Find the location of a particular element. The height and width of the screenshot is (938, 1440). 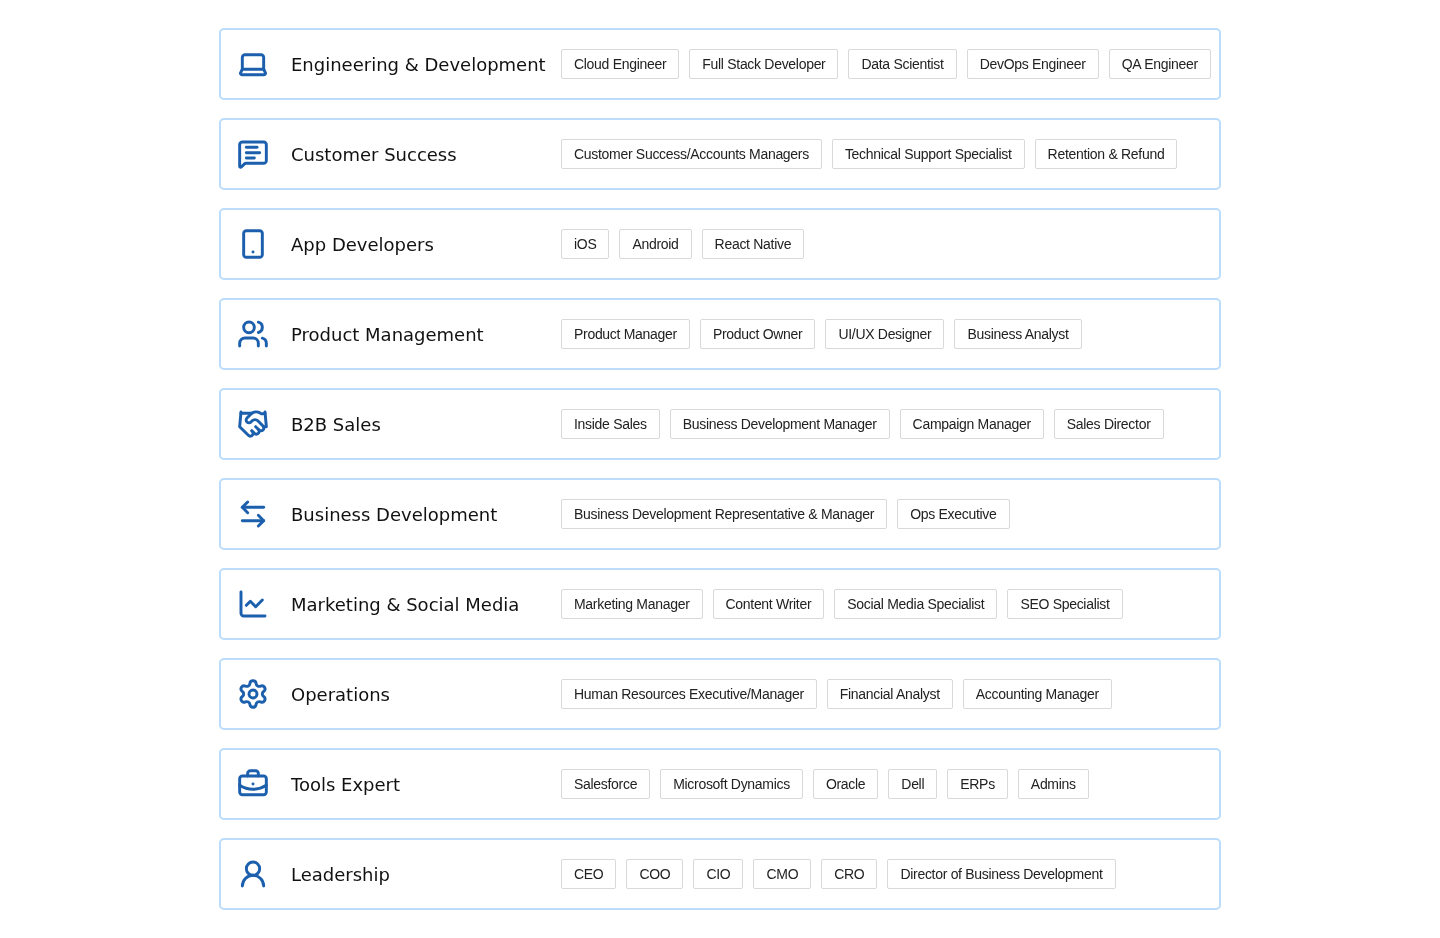

role-tag: CEO is located at coordinates (589, 874).